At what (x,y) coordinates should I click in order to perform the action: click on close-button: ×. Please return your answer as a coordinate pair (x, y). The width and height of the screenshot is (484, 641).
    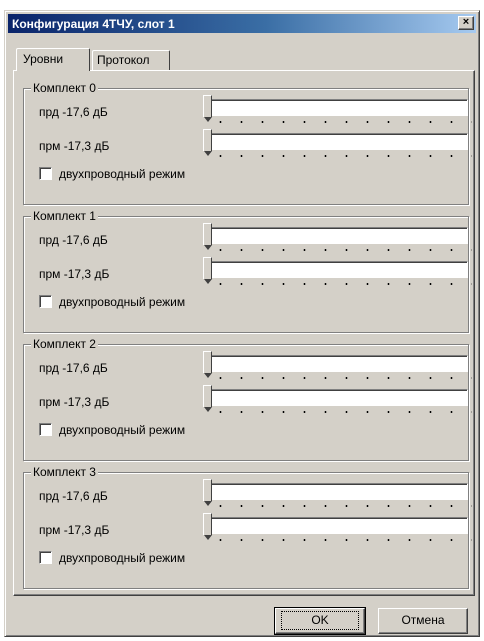
    Looking at the image, I should click on (466, 23).